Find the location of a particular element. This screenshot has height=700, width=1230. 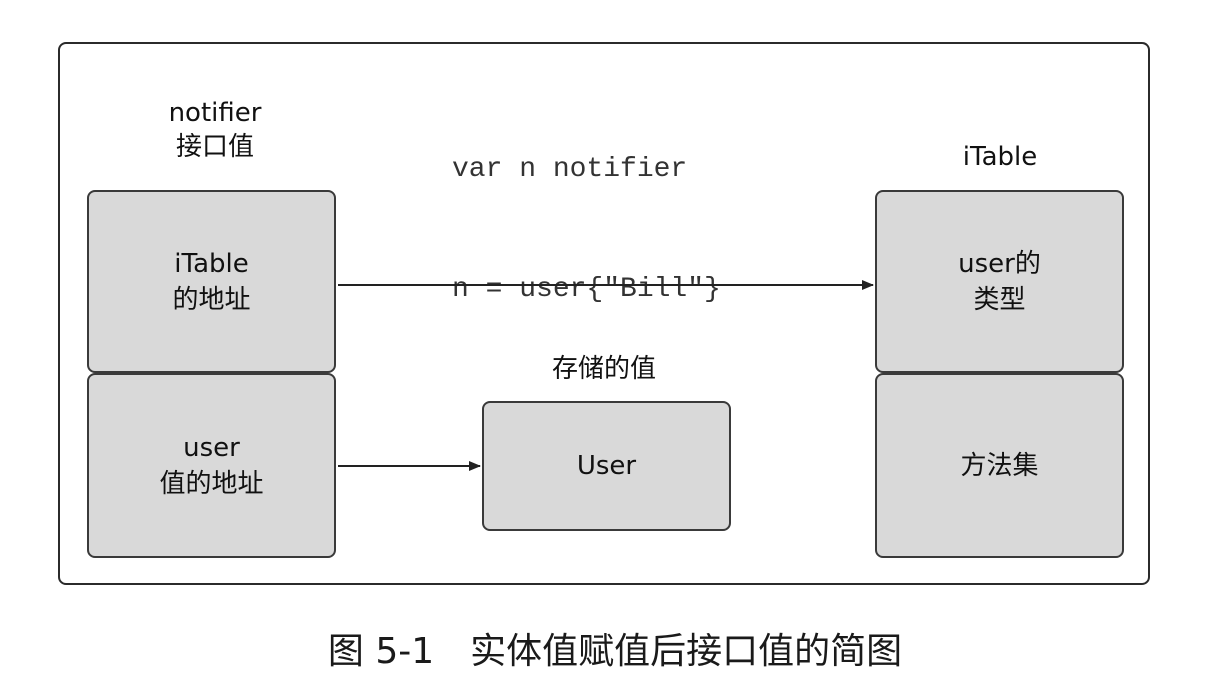

arrows-layer is located at coordinates (606, 375).